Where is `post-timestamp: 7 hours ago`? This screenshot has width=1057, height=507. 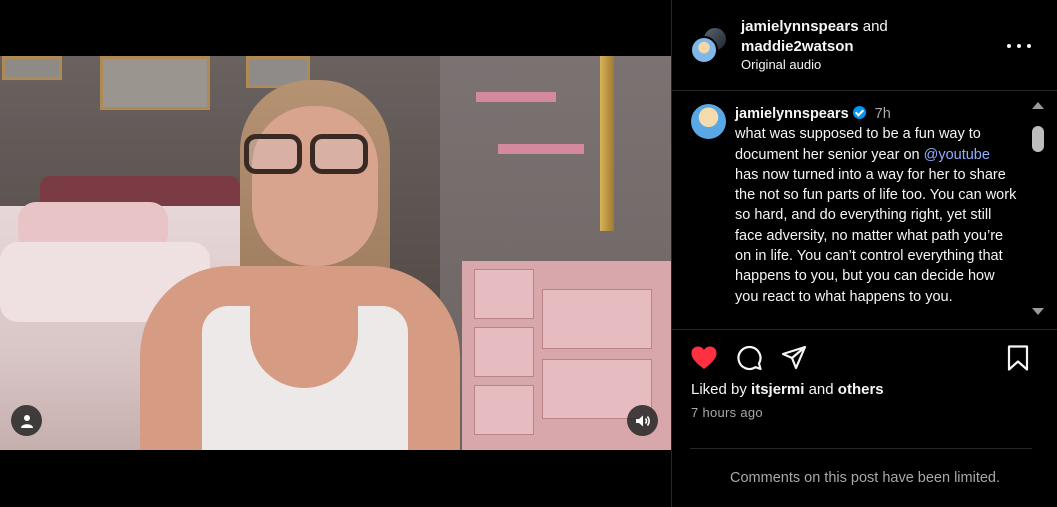 post-timestamp: 7 hours ago is located at coordinates (727, 412).